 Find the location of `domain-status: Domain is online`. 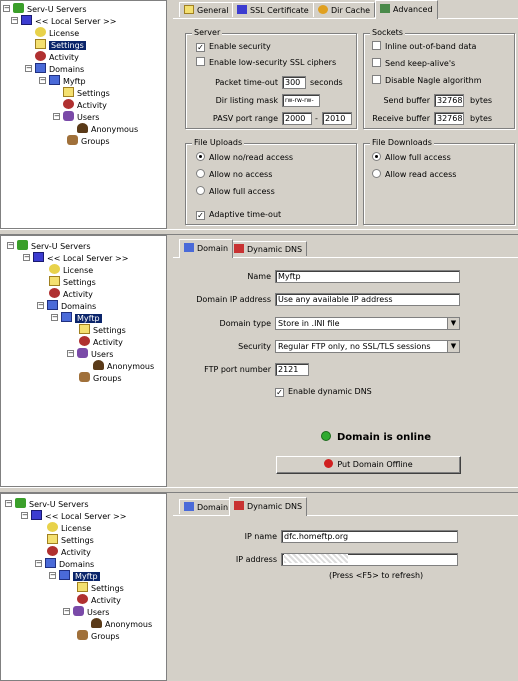

domain-status: Domain is online is located at coordinates (376, 437).